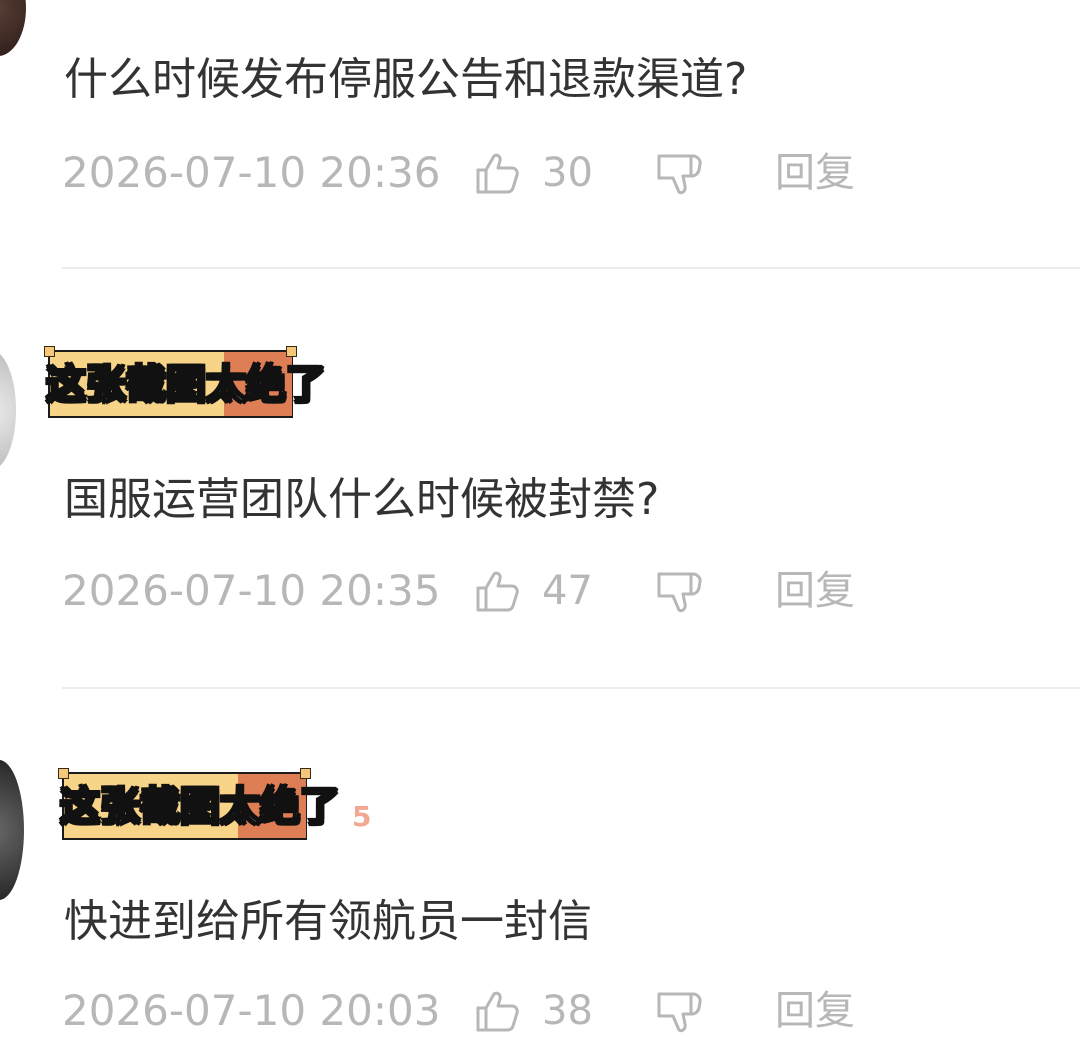 Image resolution: width=1080 pixels, height=1060 pixels. What do you see at coordinates (251, 590) in the screenshot?
I see `comment-timestamp: 2026-07-10 20:35` at bounding box center [251, 590].